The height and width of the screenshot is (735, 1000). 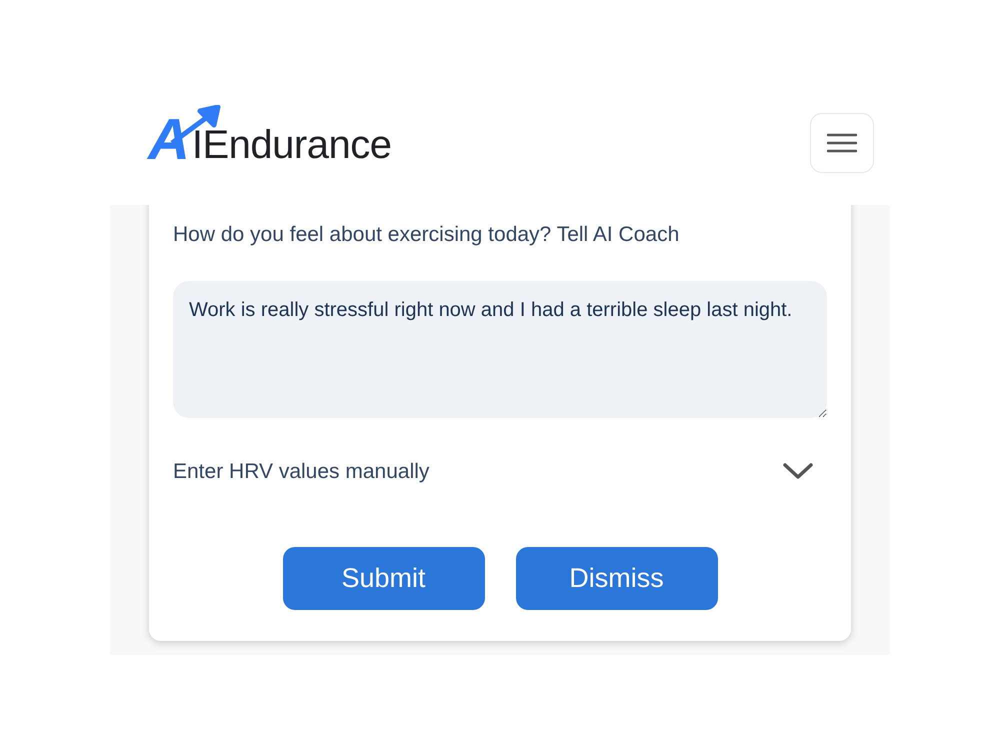 What do you see at coordinates (292, 145) in the screenshot?
I see `logo-text: IEndurance` at bounding box center [292, 145].